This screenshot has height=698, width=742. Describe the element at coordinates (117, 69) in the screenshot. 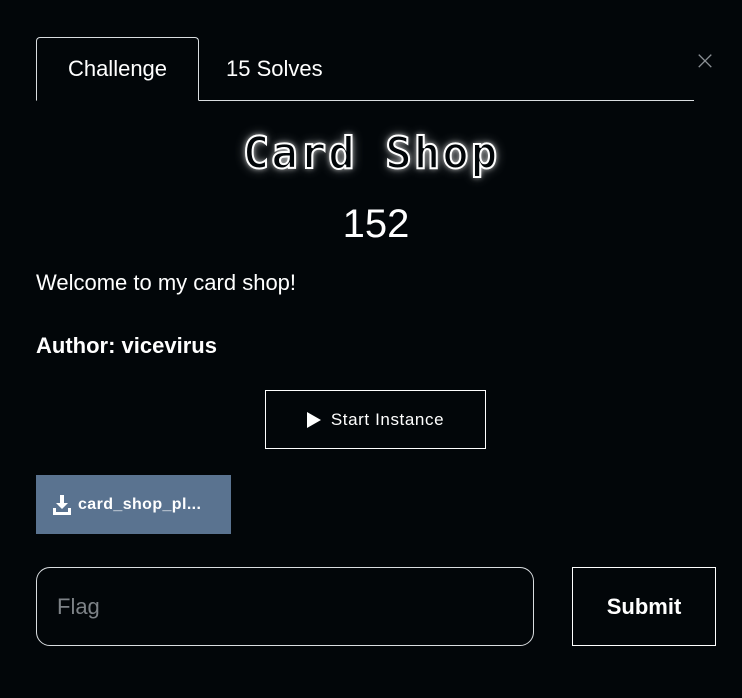

I see `tab-challenge: Challenge` at that location.